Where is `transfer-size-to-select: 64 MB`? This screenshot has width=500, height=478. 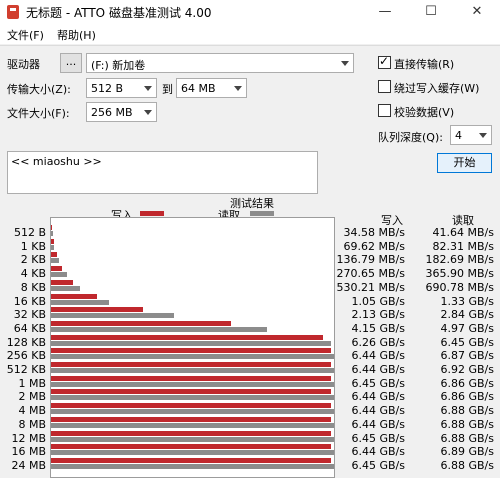
transfer-size-to-select: 64 MB is located at coordinates (211, 88).